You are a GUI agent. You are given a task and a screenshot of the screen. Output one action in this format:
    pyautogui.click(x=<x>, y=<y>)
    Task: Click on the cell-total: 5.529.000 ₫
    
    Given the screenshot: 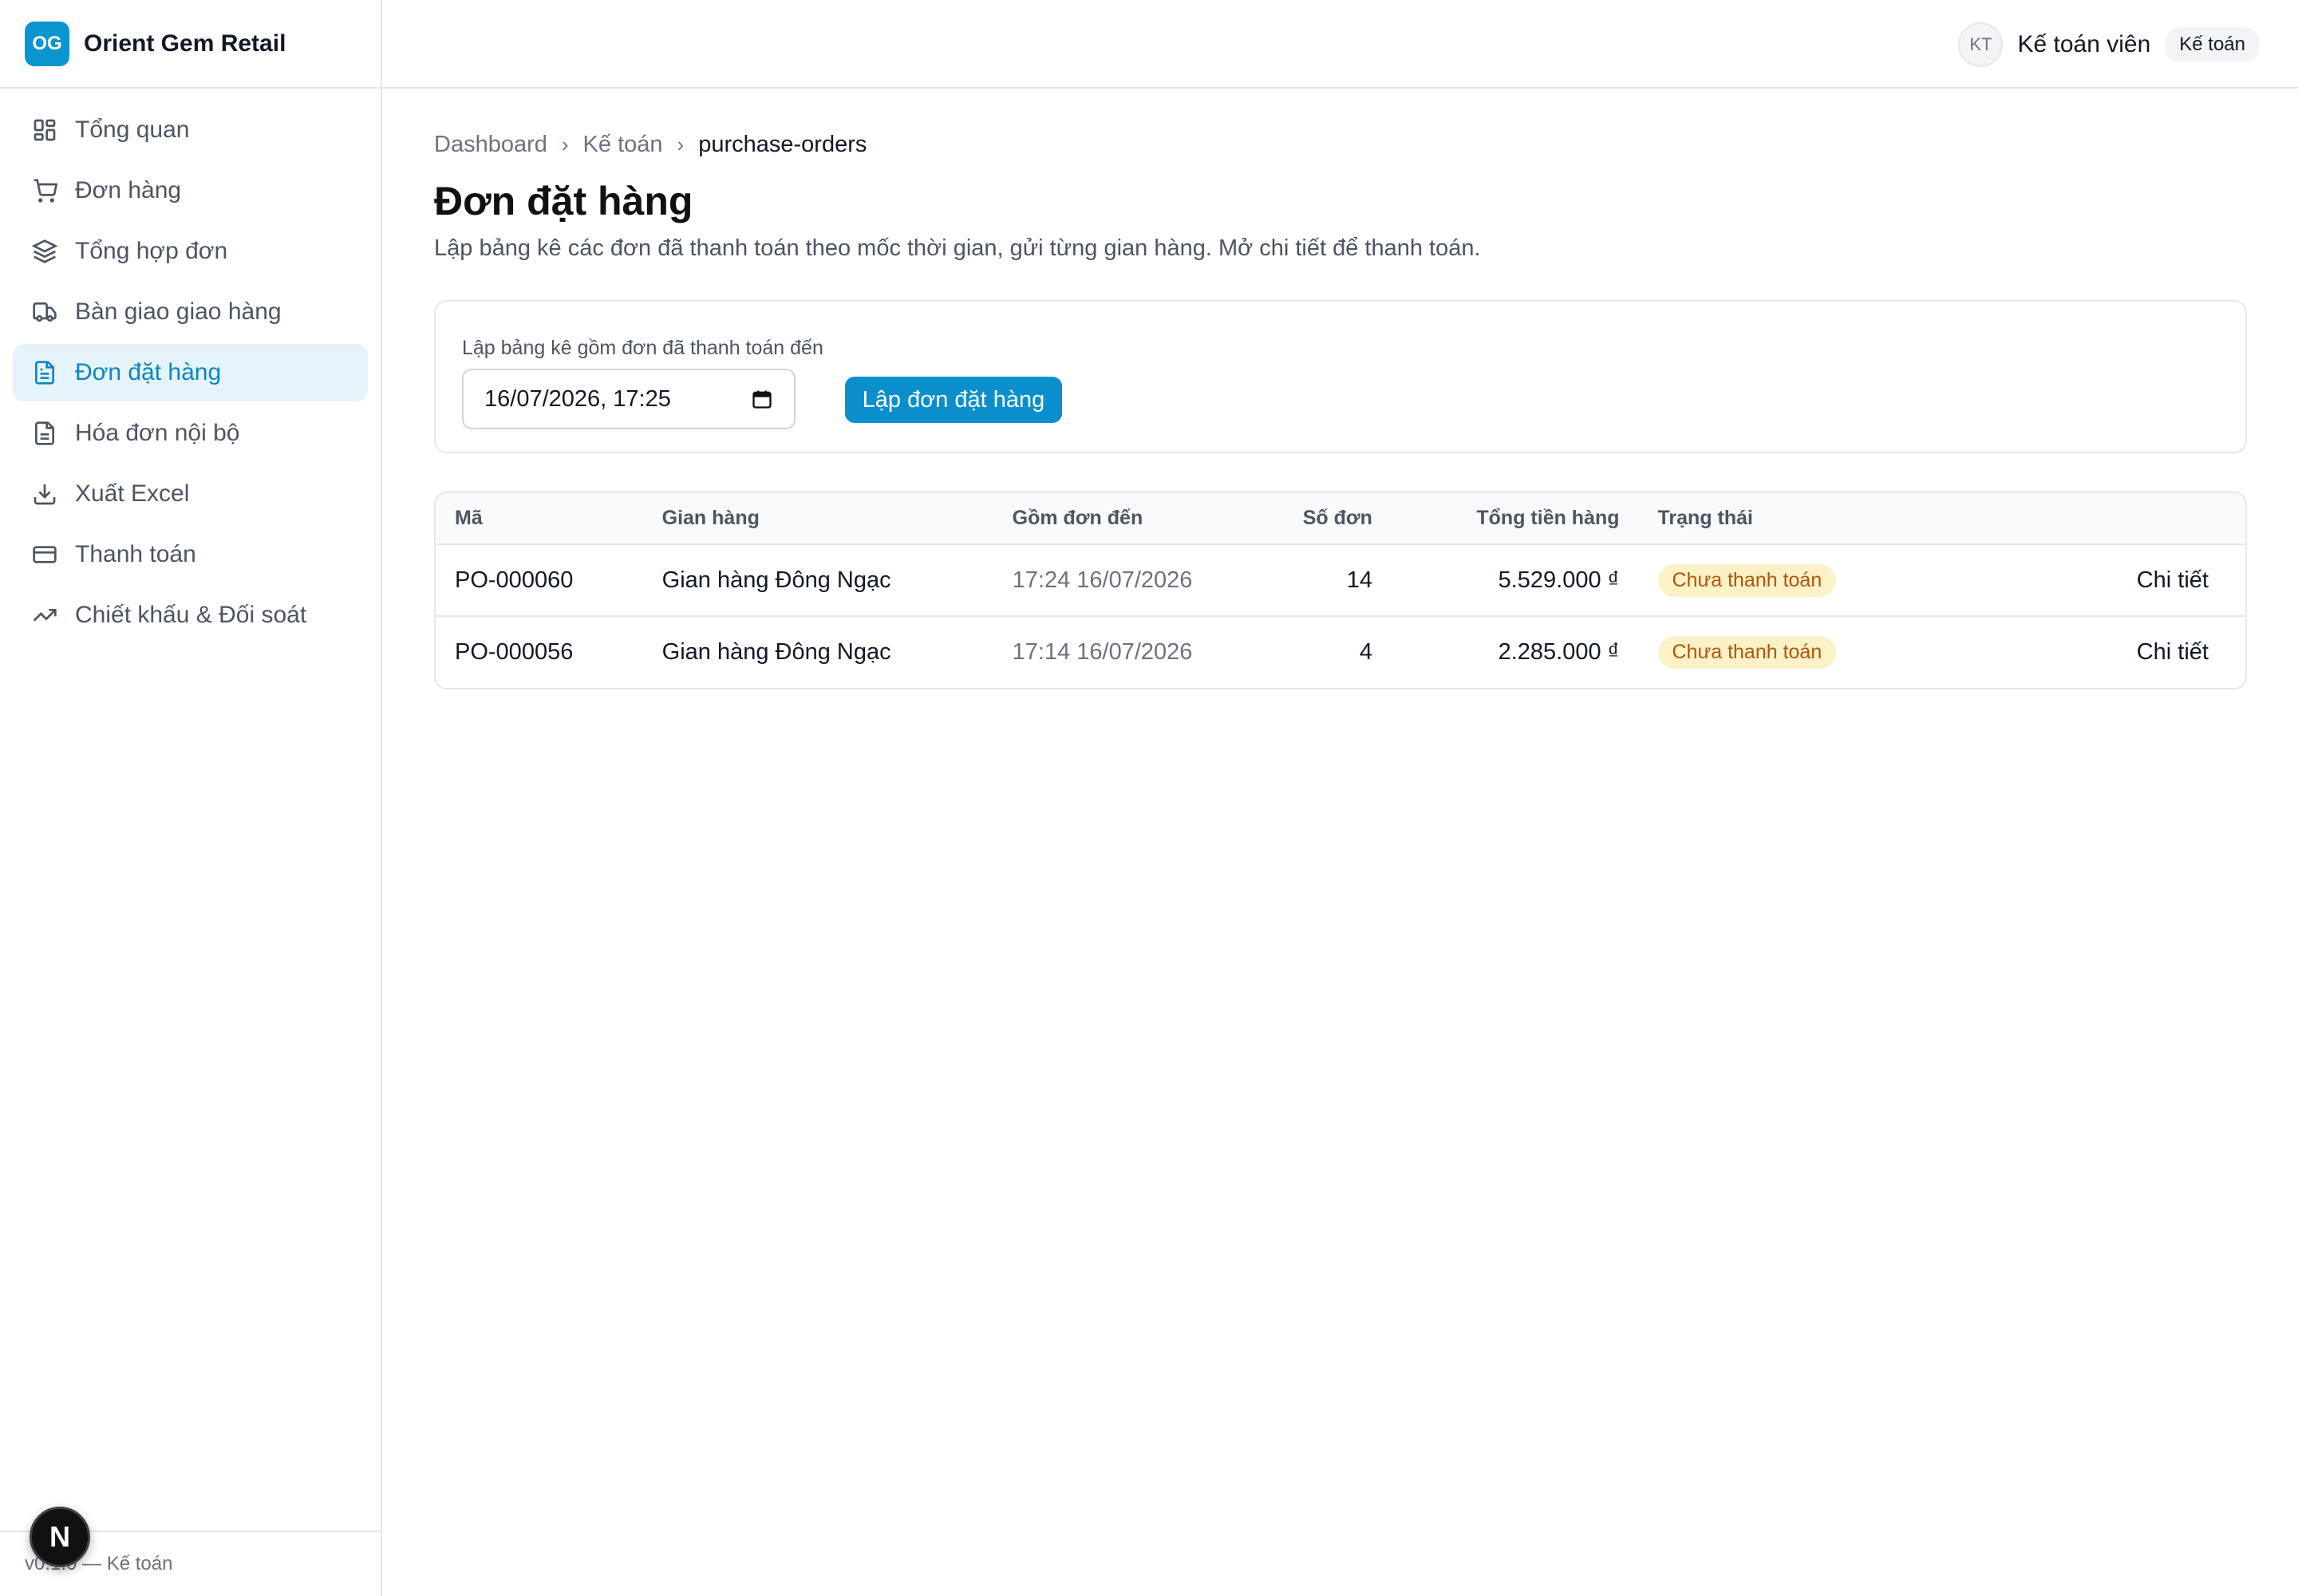 What is the action you would take?
    pyautogui.click(x=1559, y=580)
    